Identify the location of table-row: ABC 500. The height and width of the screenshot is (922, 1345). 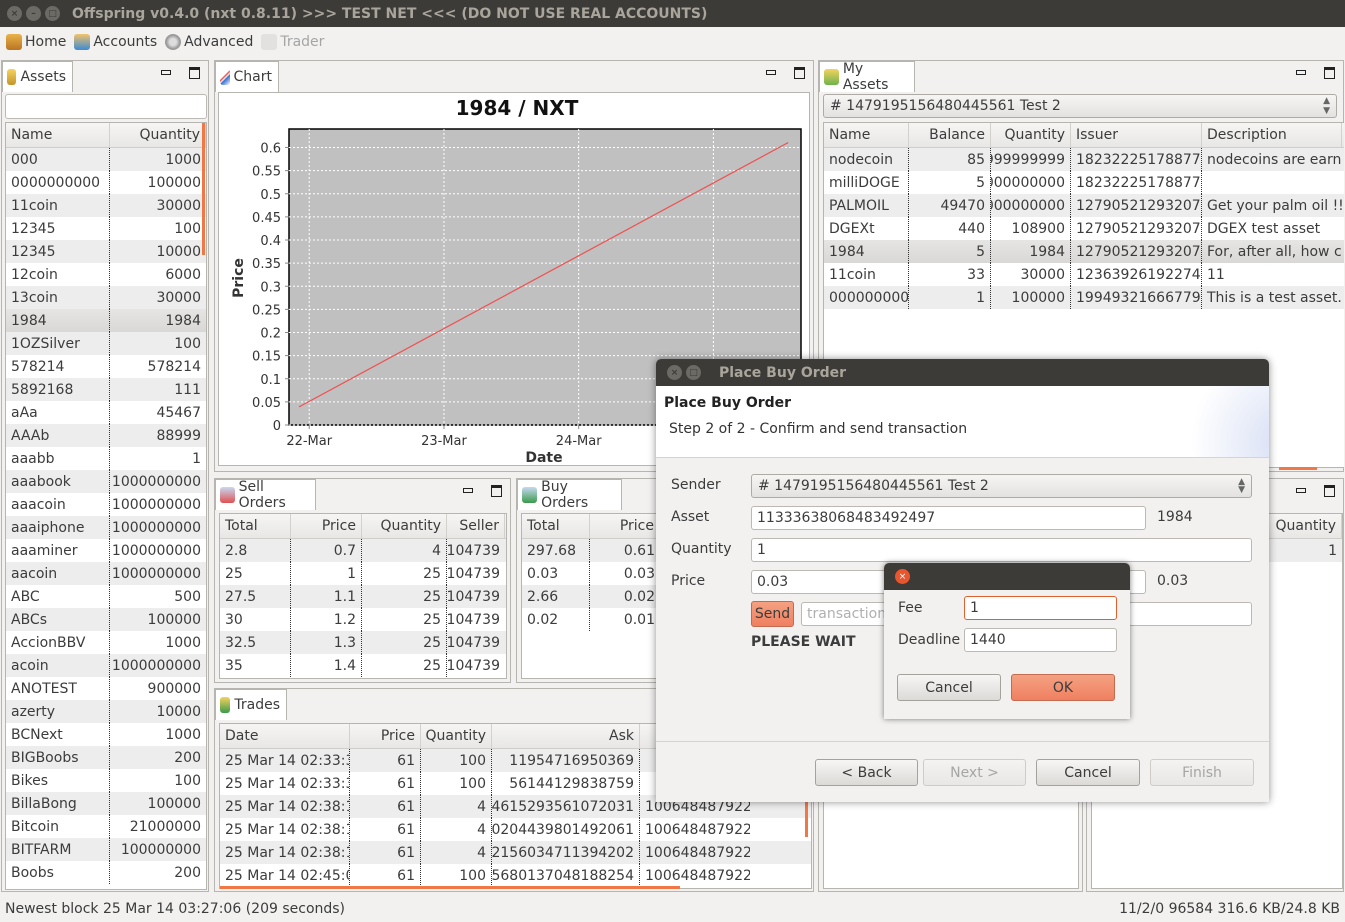
(106, 596).